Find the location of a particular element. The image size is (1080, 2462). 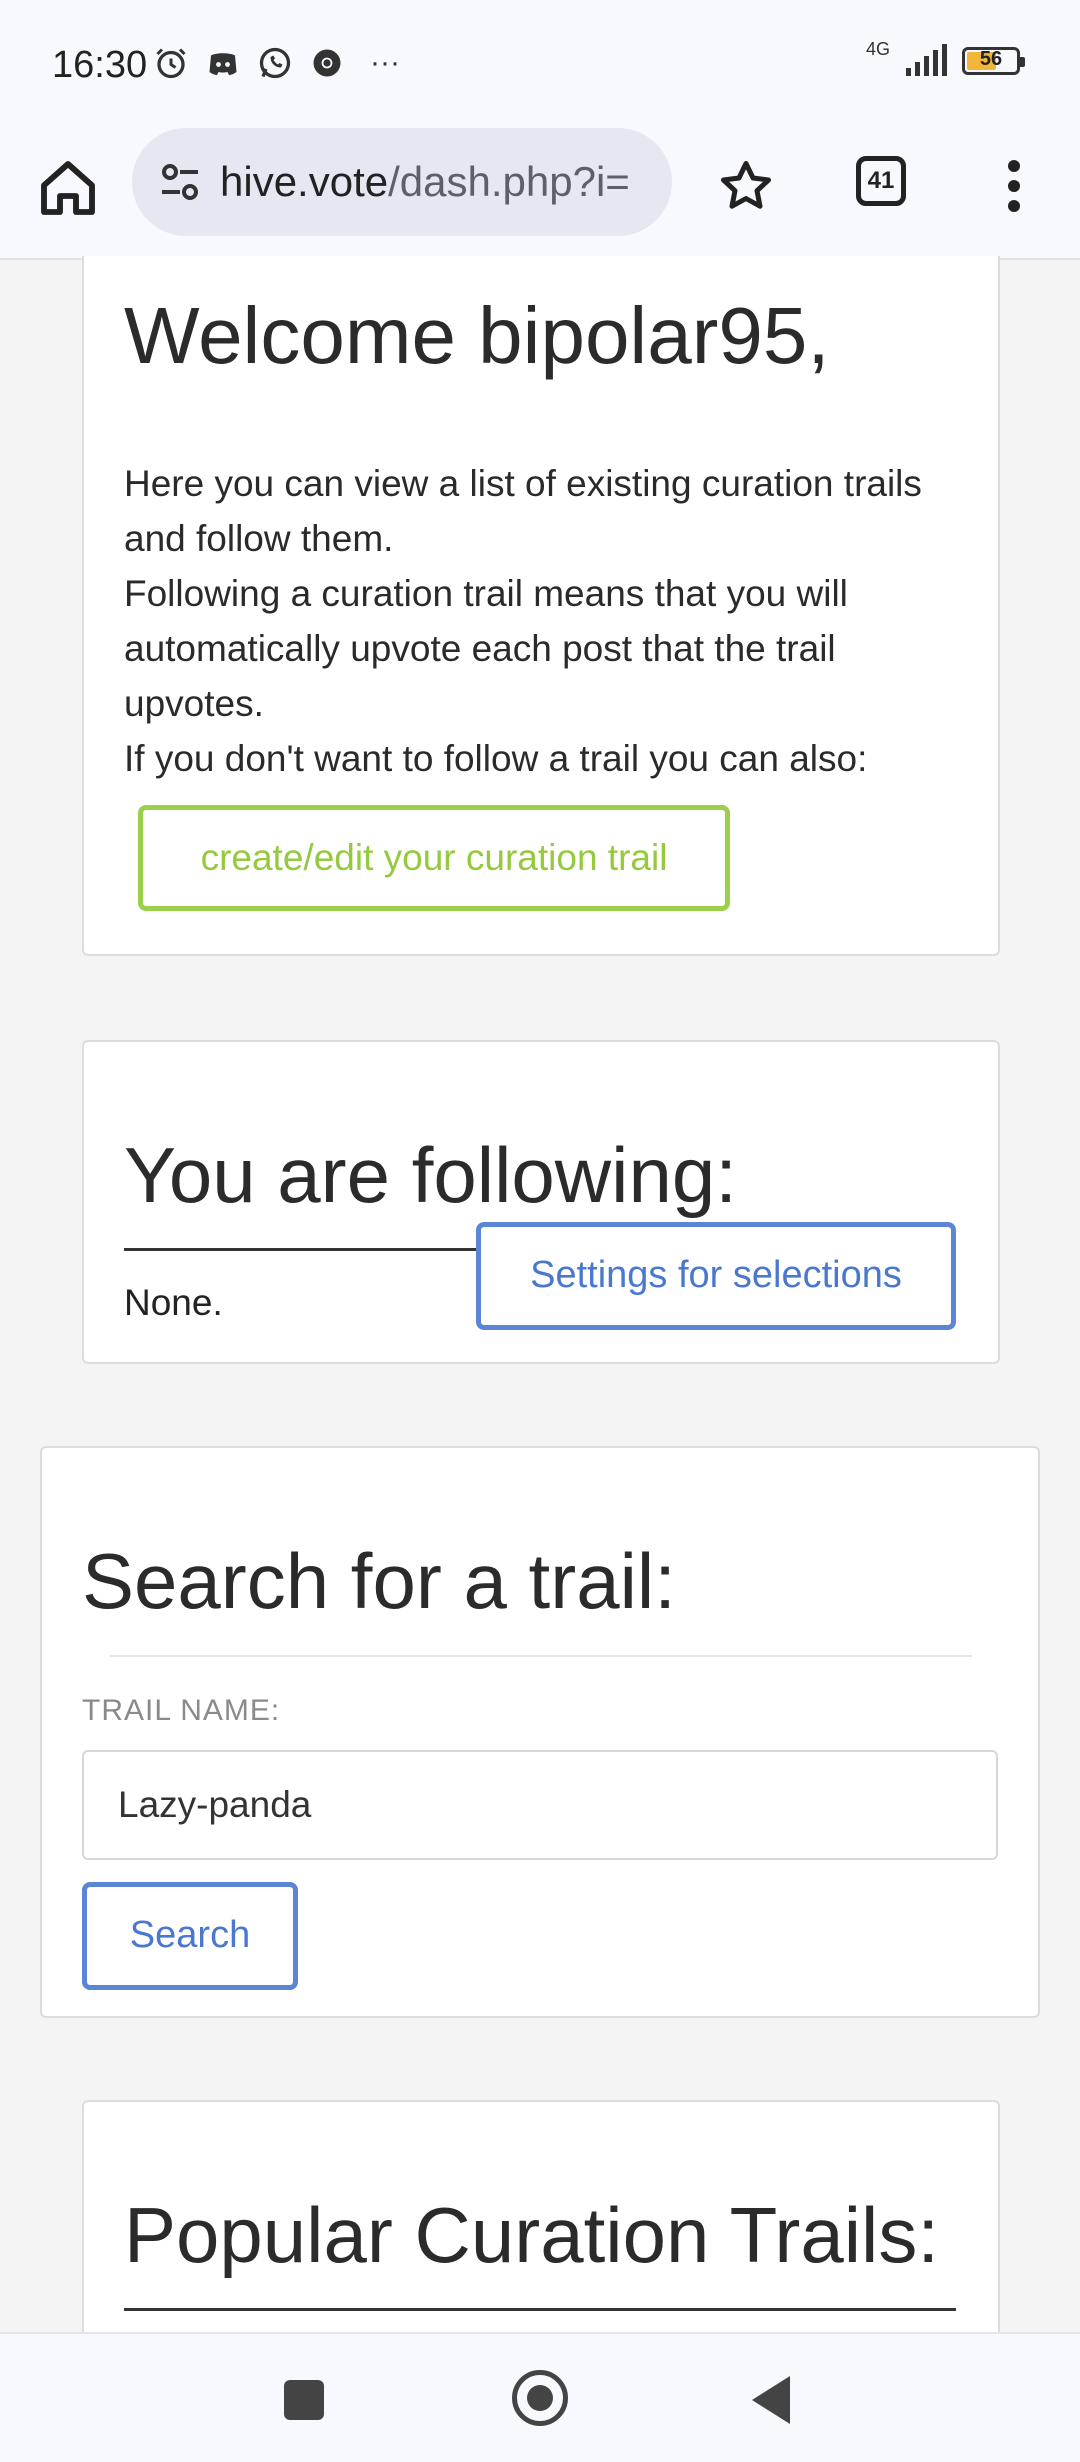

trail-name-label: TRAIL NAME: is located at coordinates (181, 1710).